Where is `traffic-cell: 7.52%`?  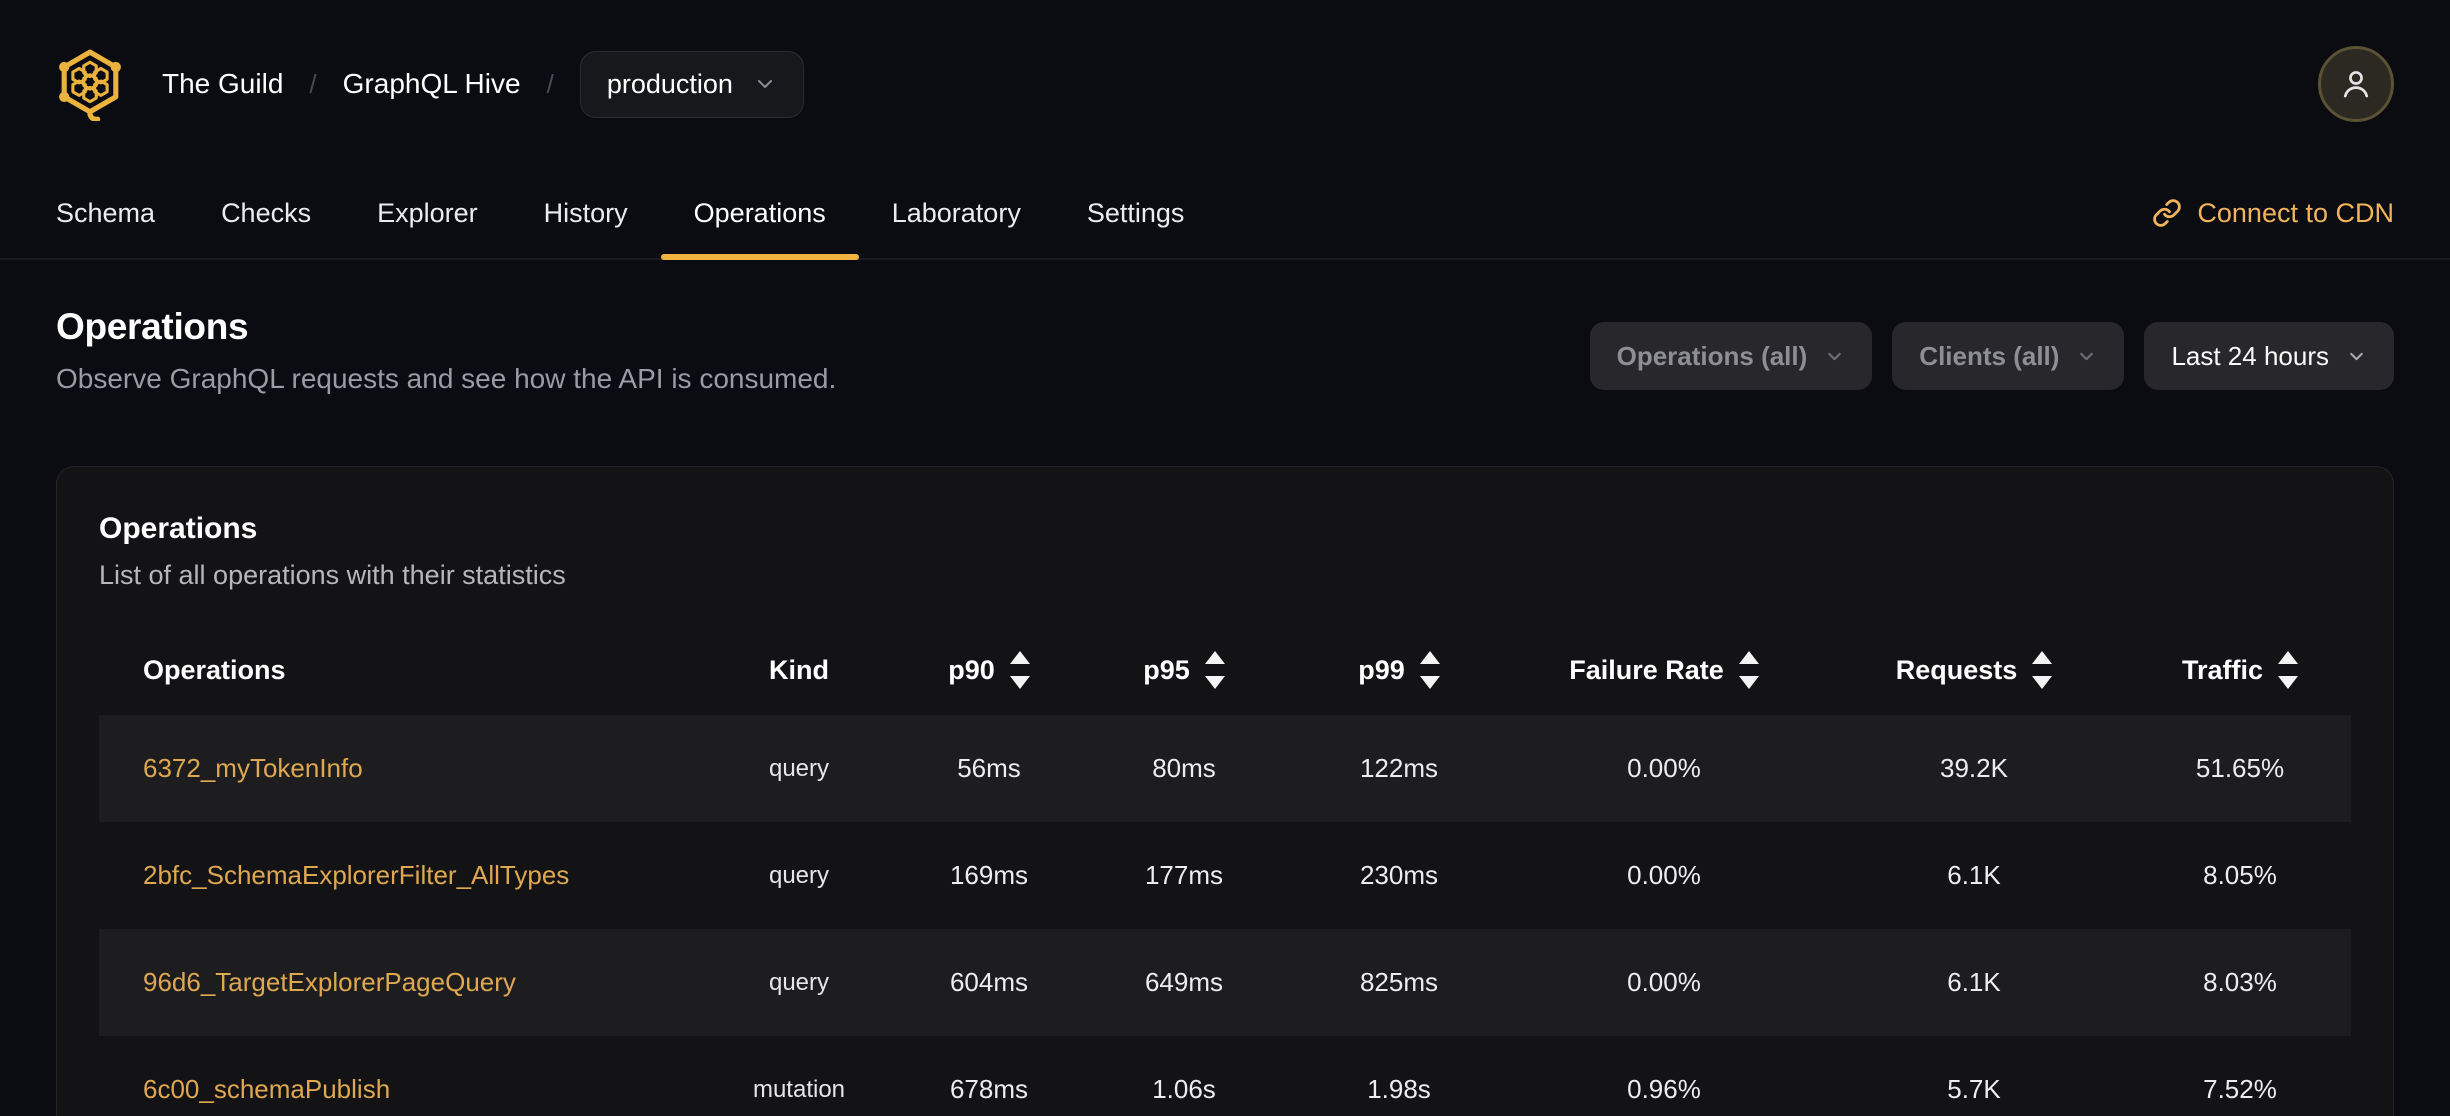 traffic-cell: 7.52% is located at coordinates (2240, 1089).